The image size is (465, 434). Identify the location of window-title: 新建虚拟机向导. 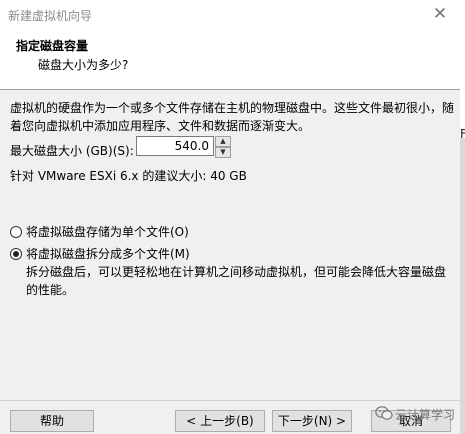
(50, 16).